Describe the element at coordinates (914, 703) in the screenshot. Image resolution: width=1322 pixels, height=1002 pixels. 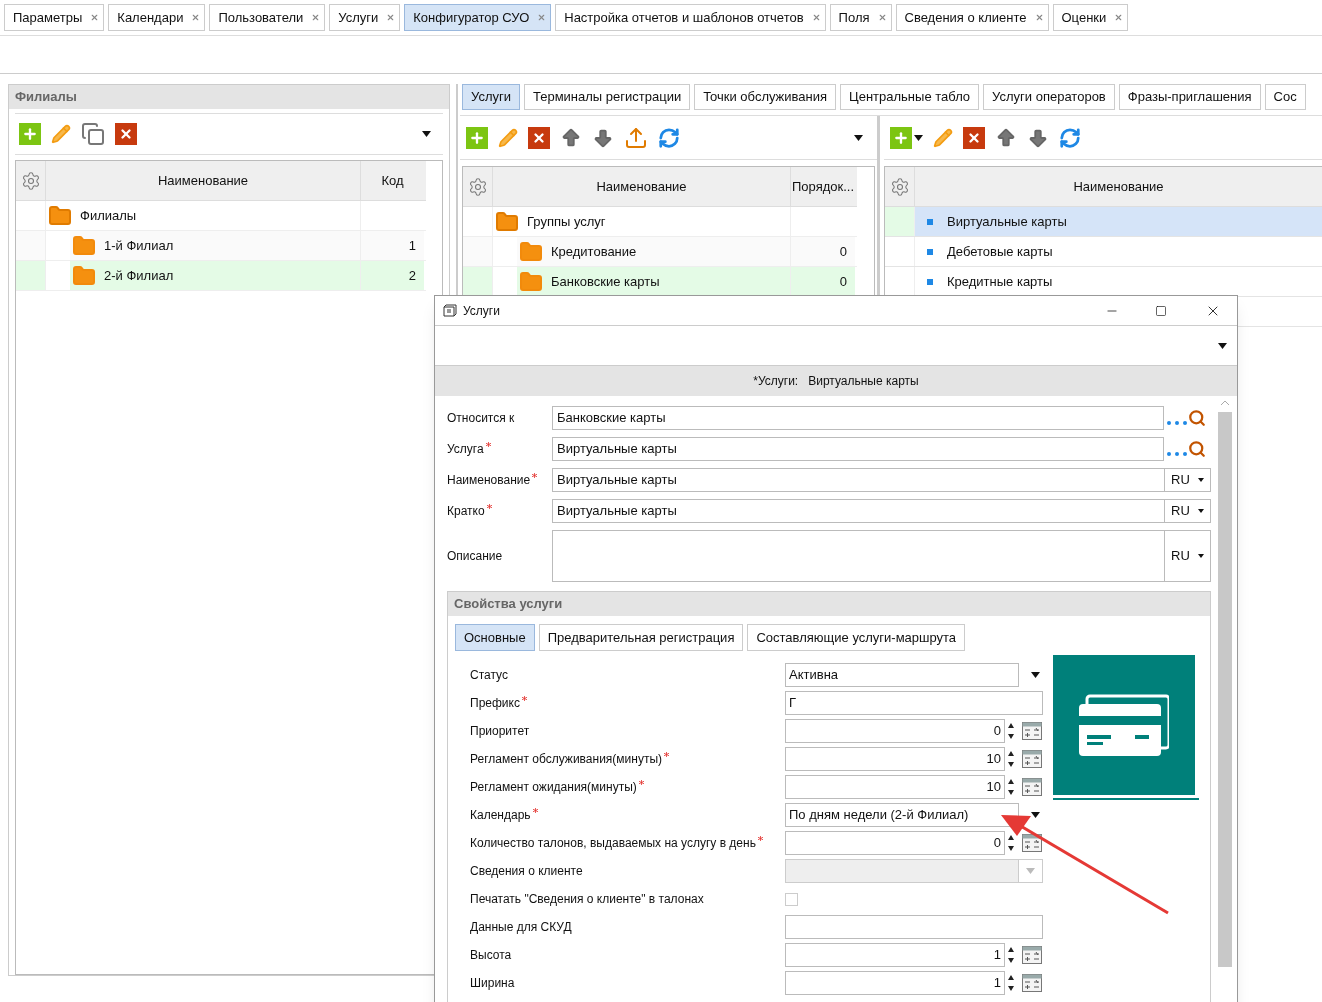
I see `text-field: Г` at that location.